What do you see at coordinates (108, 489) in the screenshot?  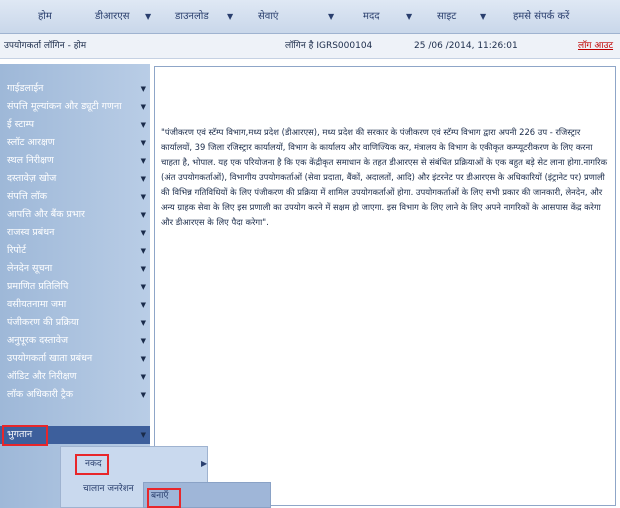 I see `submenu-item-challan-generation: चालान जनरेशन` at bounding box center [108, 489].